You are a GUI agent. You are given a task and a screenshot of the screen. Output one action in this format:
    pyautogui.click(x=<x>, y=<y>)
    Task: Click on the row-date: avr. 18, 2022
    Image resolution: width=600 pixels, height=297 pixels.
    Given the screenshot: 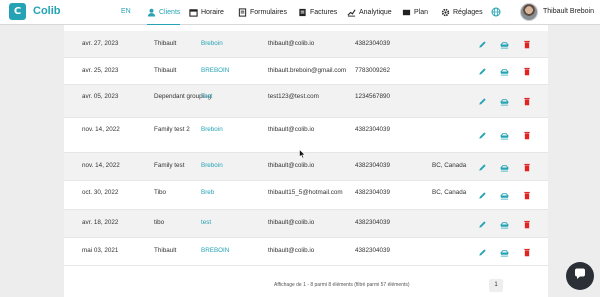 What is the action you would take?
    pyautogui.click(x=100, y=222)
    